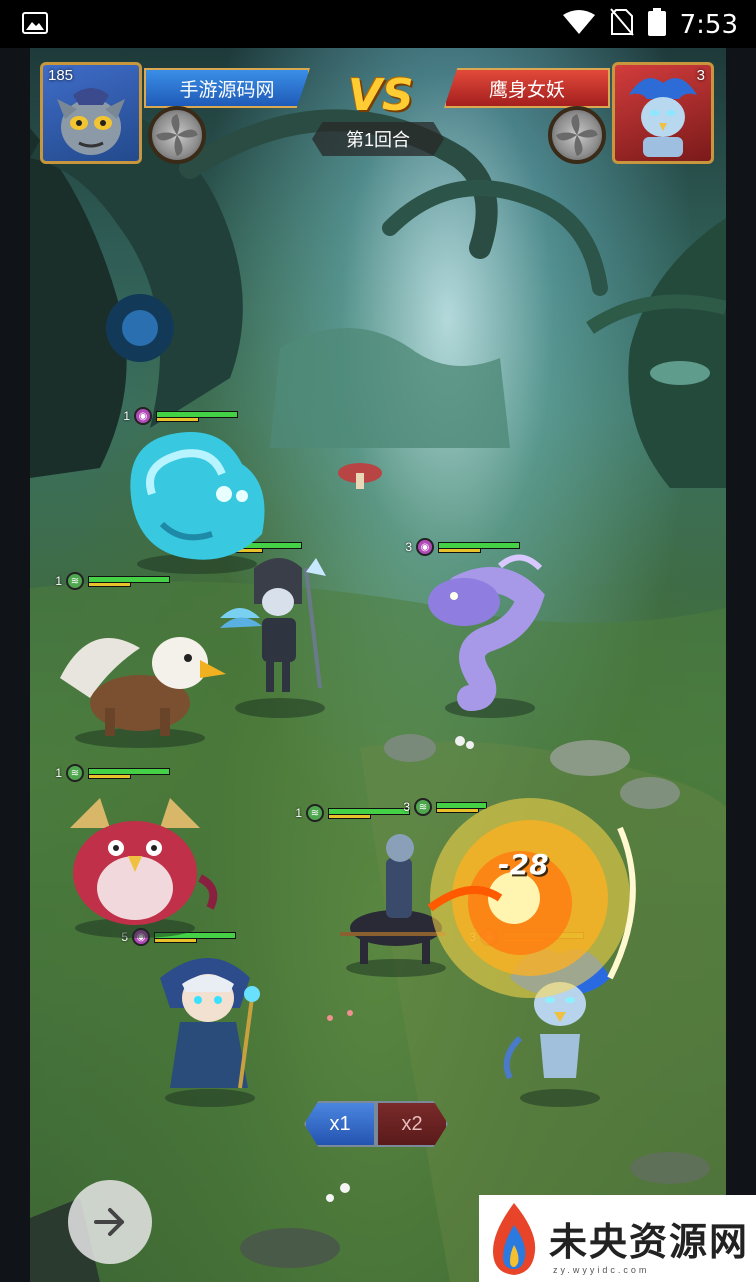  Describe the element at coordinates (514, 1239) in the screenshot. I see `flame-logo-icon` at that location.